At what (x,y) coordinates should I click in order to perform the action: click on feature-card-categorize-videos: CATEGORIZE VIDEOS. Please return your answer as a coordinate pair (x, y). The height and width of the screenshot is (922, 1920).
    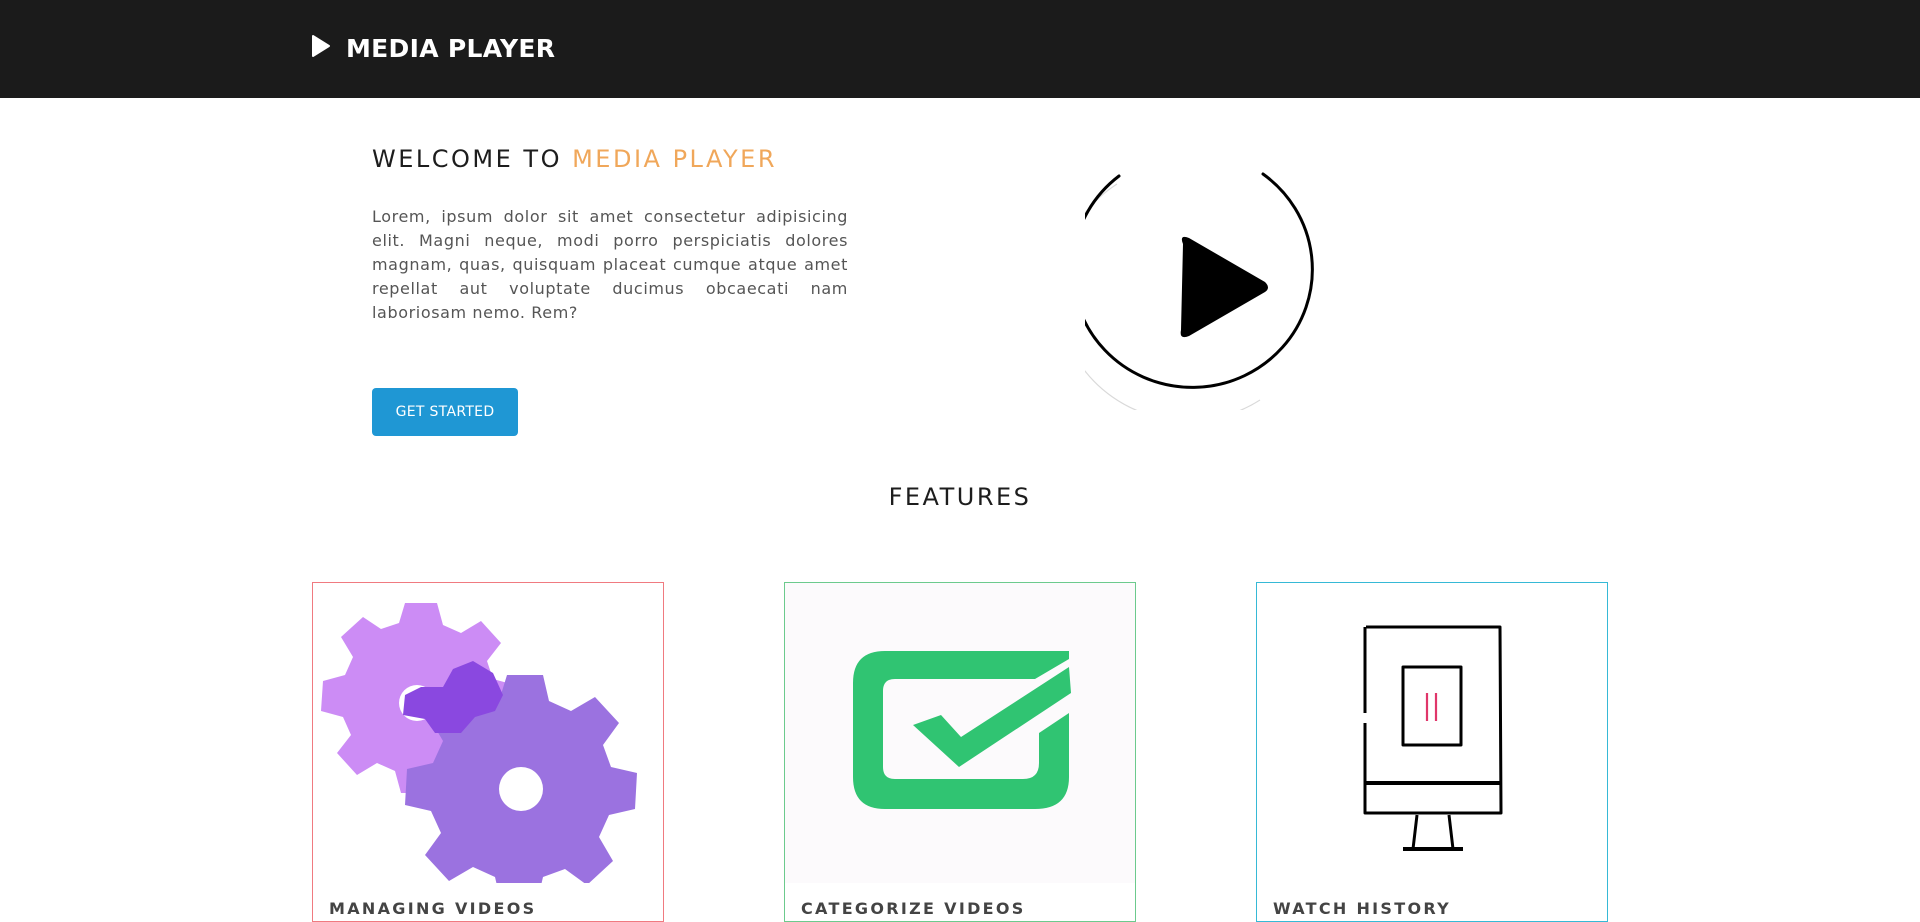
    Looking at the image, I should click on (960, 752).